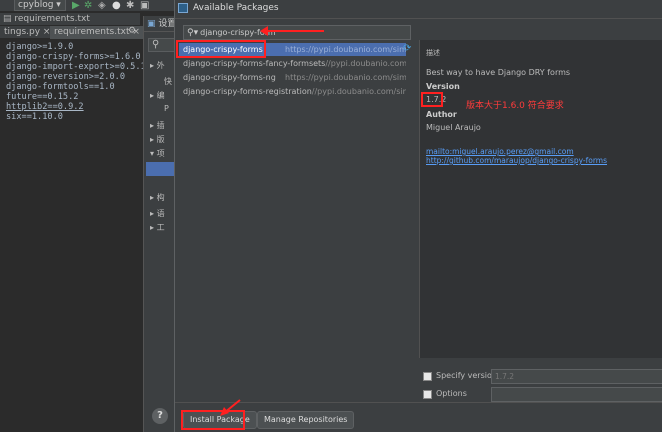 The height and width of the screenshot is (432, 662). Describe the element at coordinates (436, 99) in the screenshot. I see `version-value: 1.7.2` at that location.